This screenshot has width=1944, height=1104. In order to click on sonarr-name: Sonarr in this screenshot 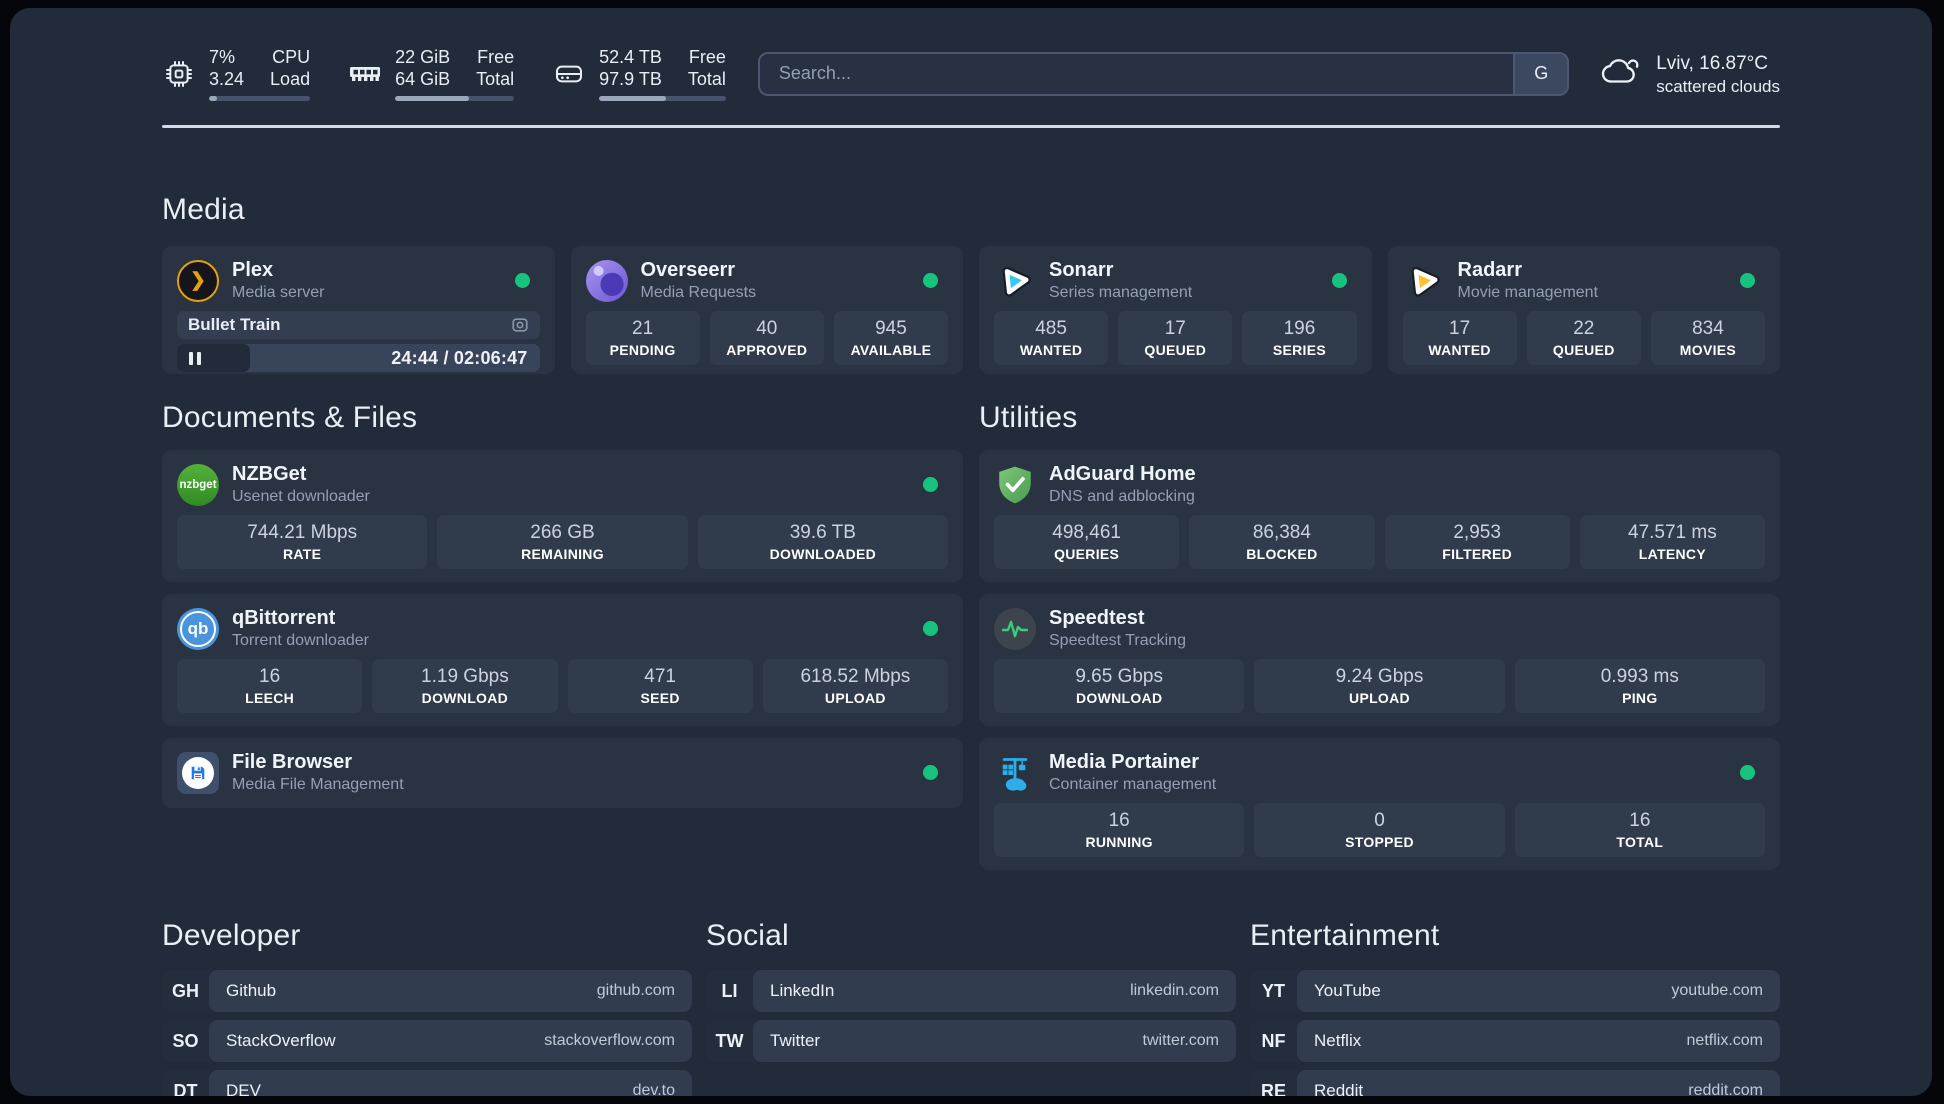, I will do `click(1081, 270)`.